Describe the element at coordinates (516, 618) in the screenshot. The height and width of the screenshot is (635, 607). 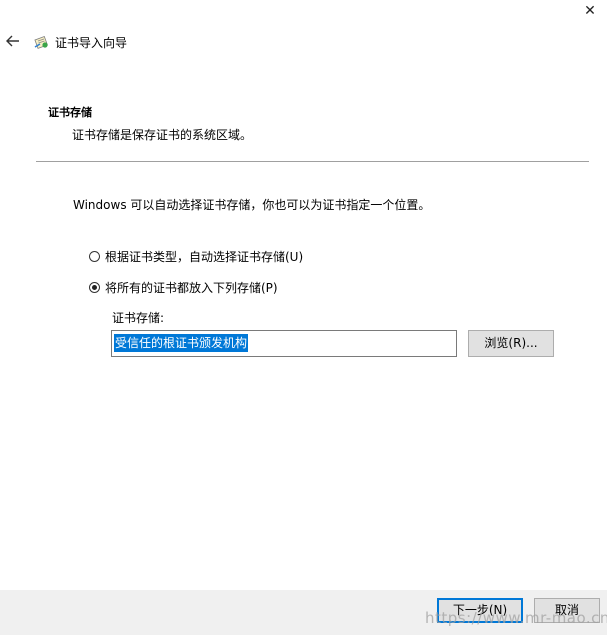
I see `watermark-text: https://www.mr-mao.cn` at that location.